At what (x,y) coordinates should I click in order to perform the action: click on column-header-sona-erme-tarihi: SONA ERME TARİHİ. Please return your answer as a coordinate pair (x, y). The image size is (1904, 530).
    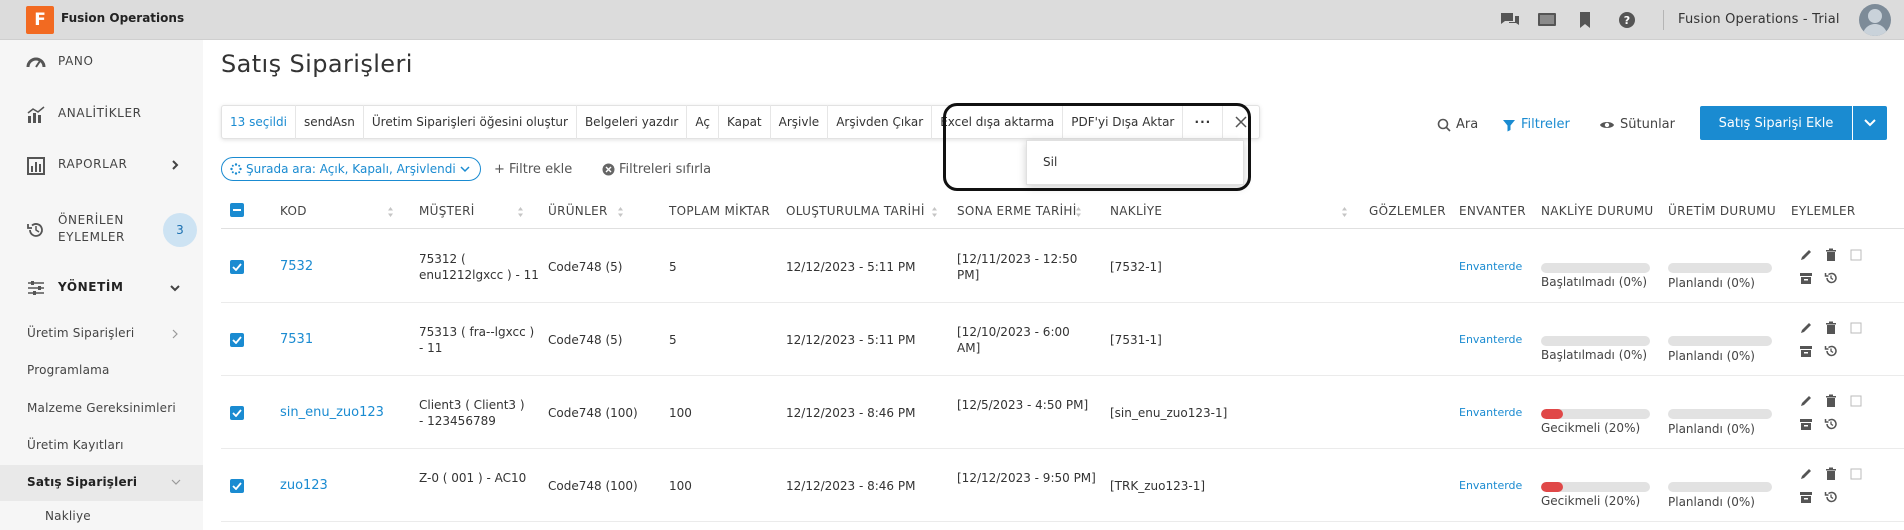
    Looking at the image, I should click on (1017, 211).